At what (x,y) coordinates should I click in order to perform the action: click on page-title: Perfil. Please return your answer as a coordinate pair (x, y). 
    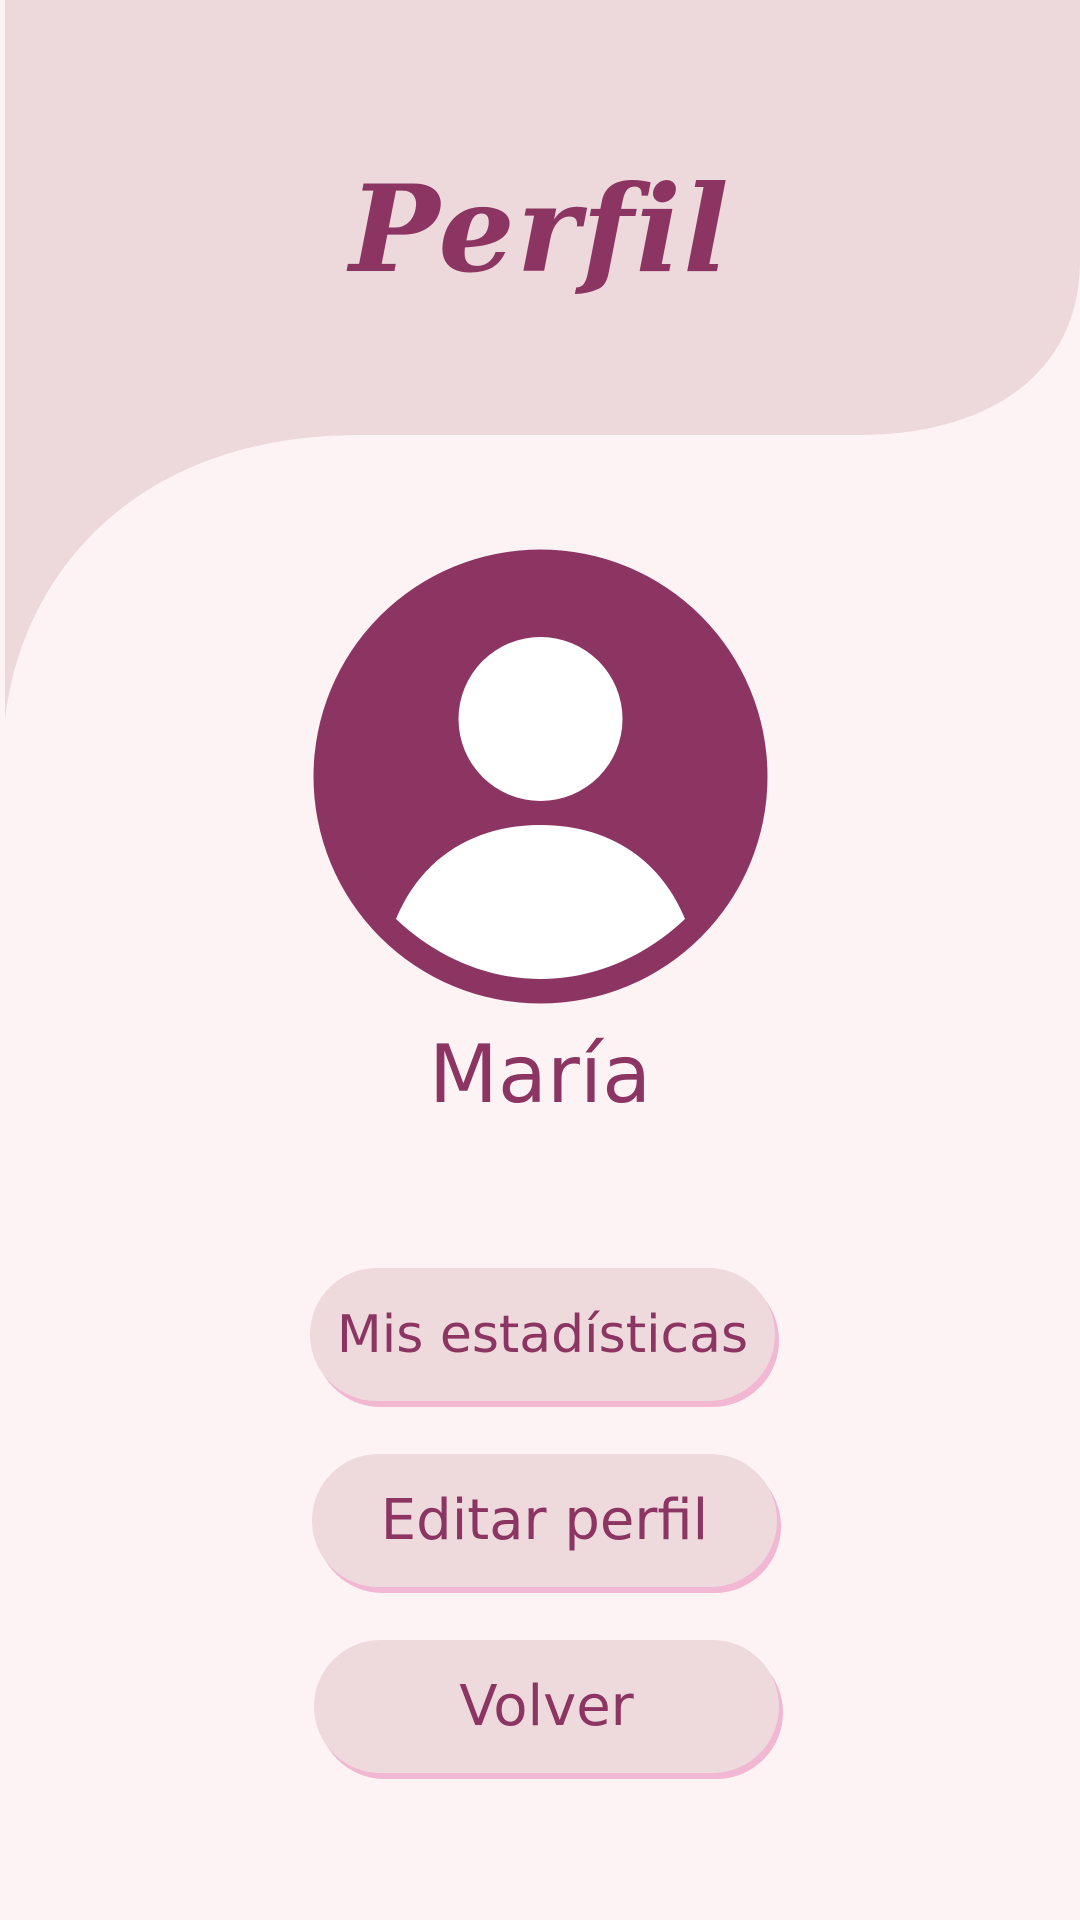
    Looking at the image, I should click on (540, 229).